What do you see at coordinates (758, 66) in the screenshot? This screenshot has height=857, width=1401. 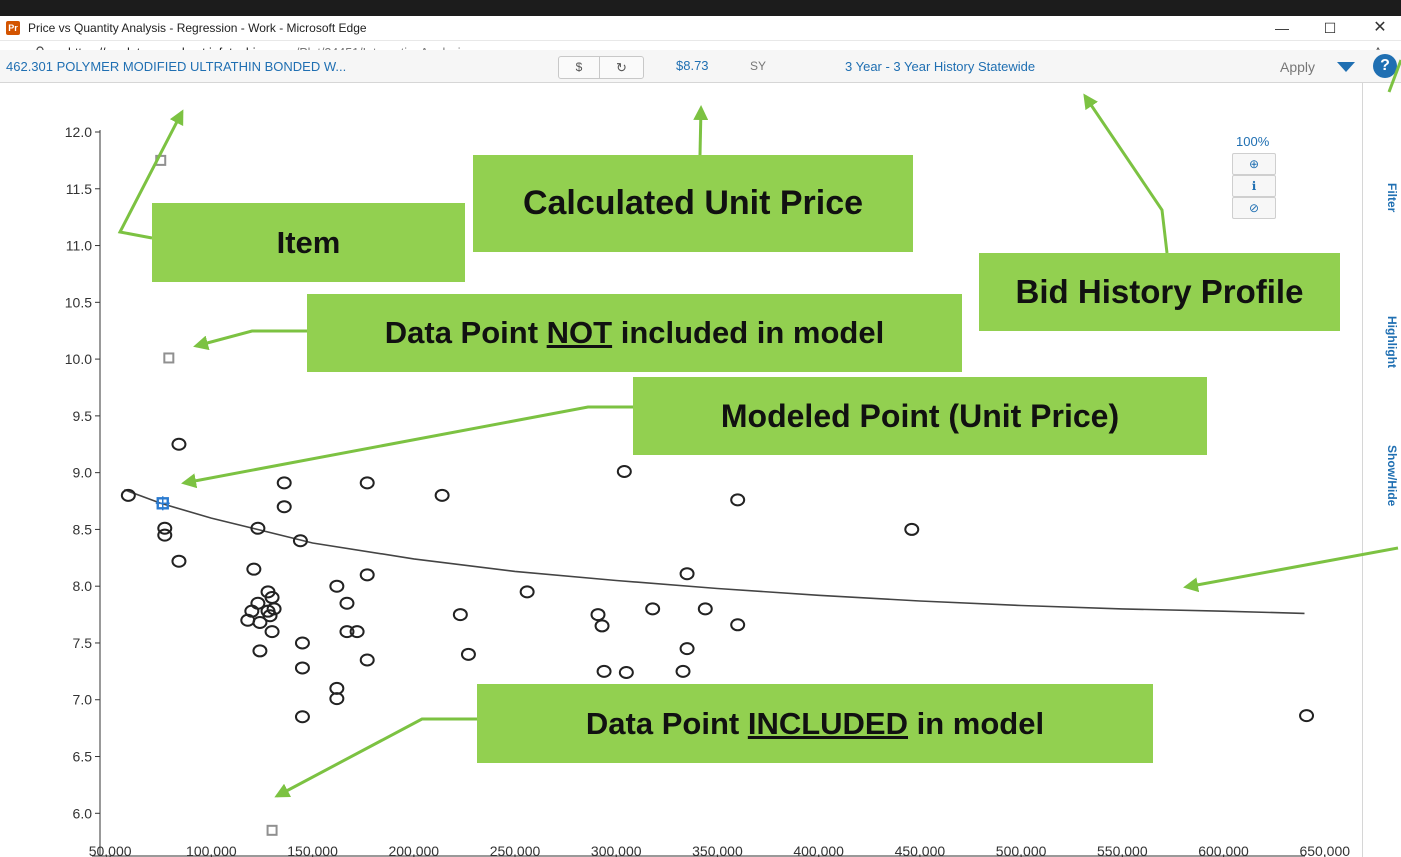 I see `unit-label: SY` at bounding box center [758, 66].